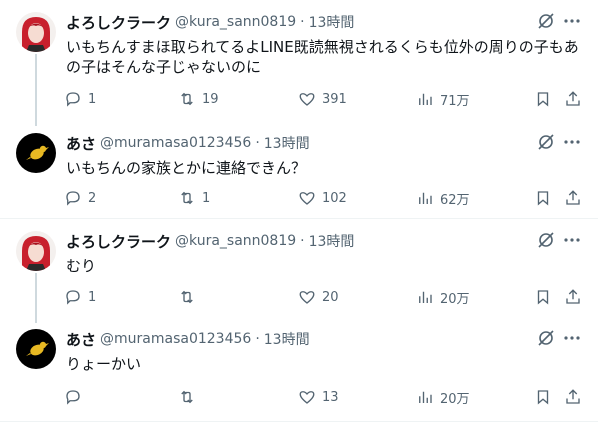 Image resolution: width=598 pixels, height=422 pixels. I want to click on like-button: 13, so click(318, 397).